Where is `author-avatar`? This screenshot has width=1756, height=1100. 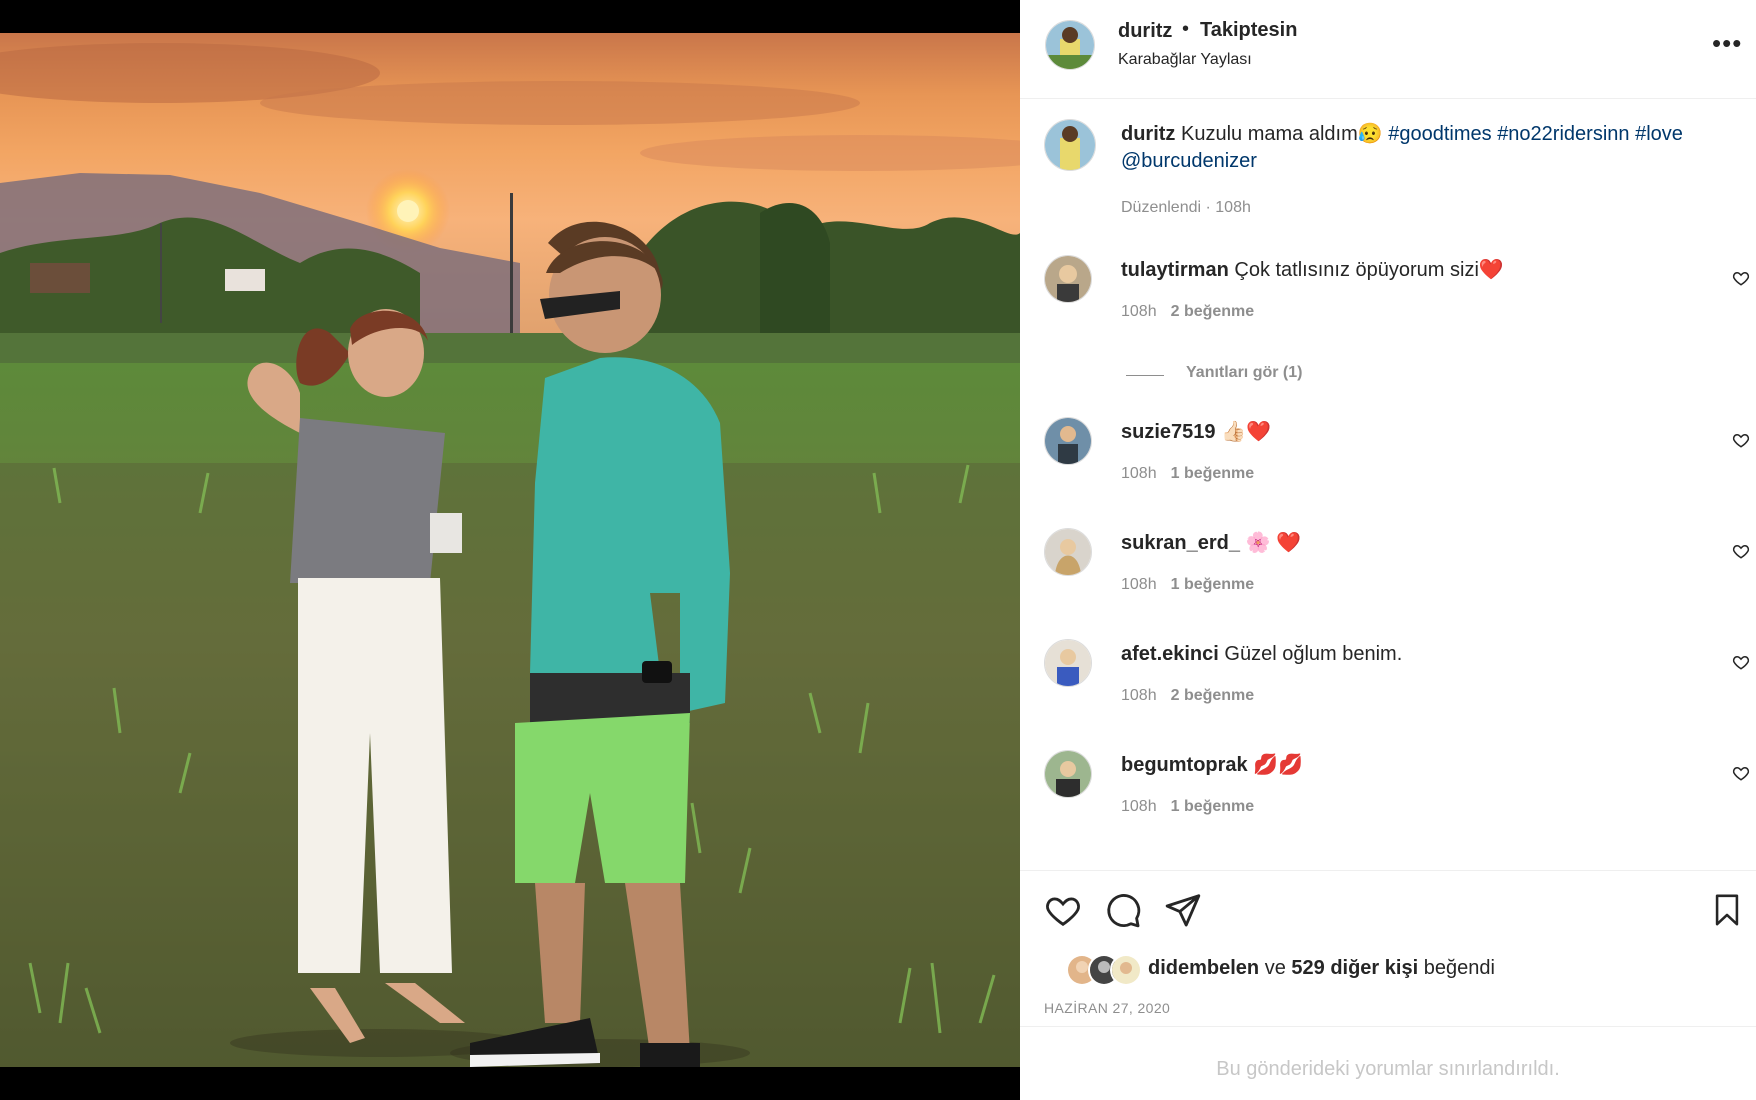 author-avatar is located at coordinates (1070, 45).